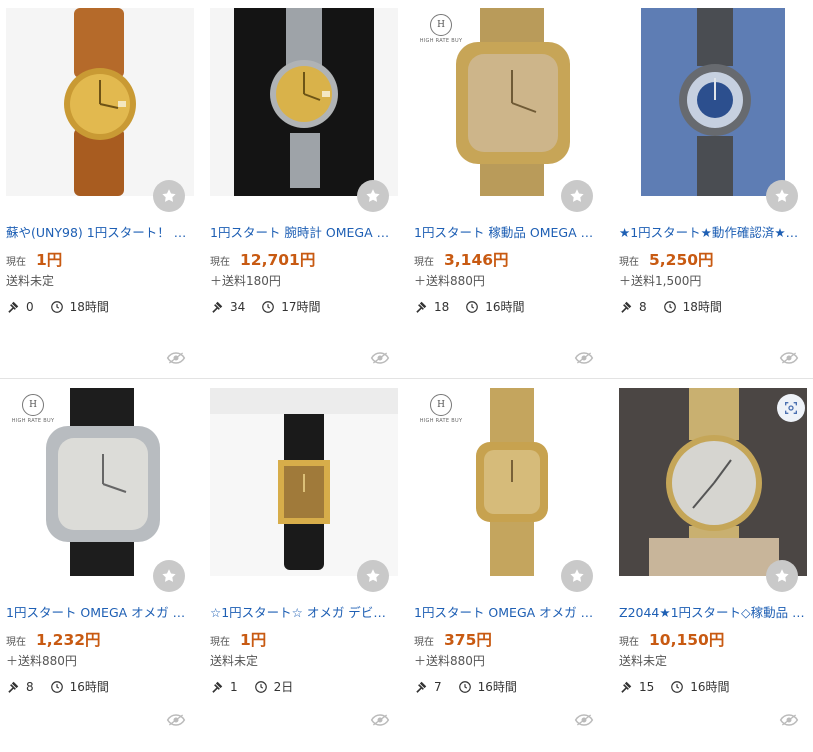  I want to click on current-price: 3,146円, so click(476, 260).